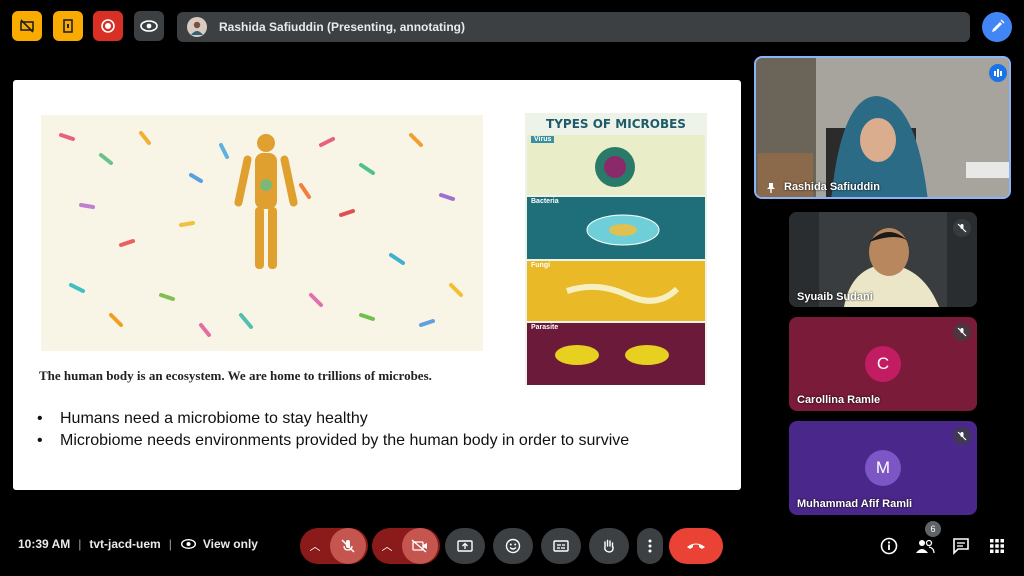 The image size is (1024, 576). I want to click on microbe-dashes-image, so click(261, 234).